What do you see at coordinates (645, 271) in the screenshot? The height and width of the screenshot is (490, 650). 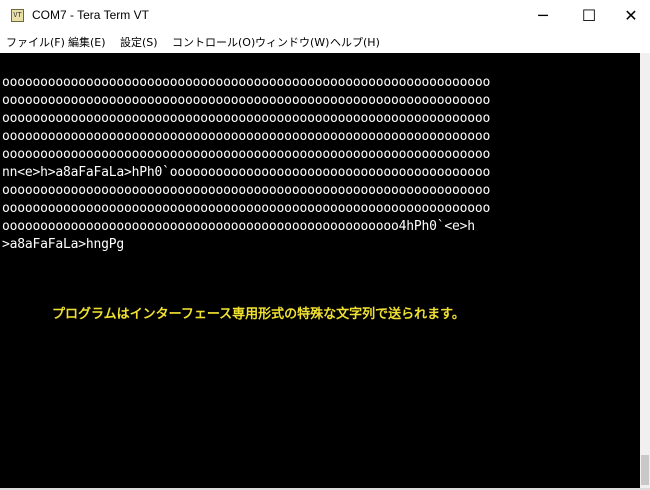 I see `vertical-scrollbar` at bounding box center [645, 271].